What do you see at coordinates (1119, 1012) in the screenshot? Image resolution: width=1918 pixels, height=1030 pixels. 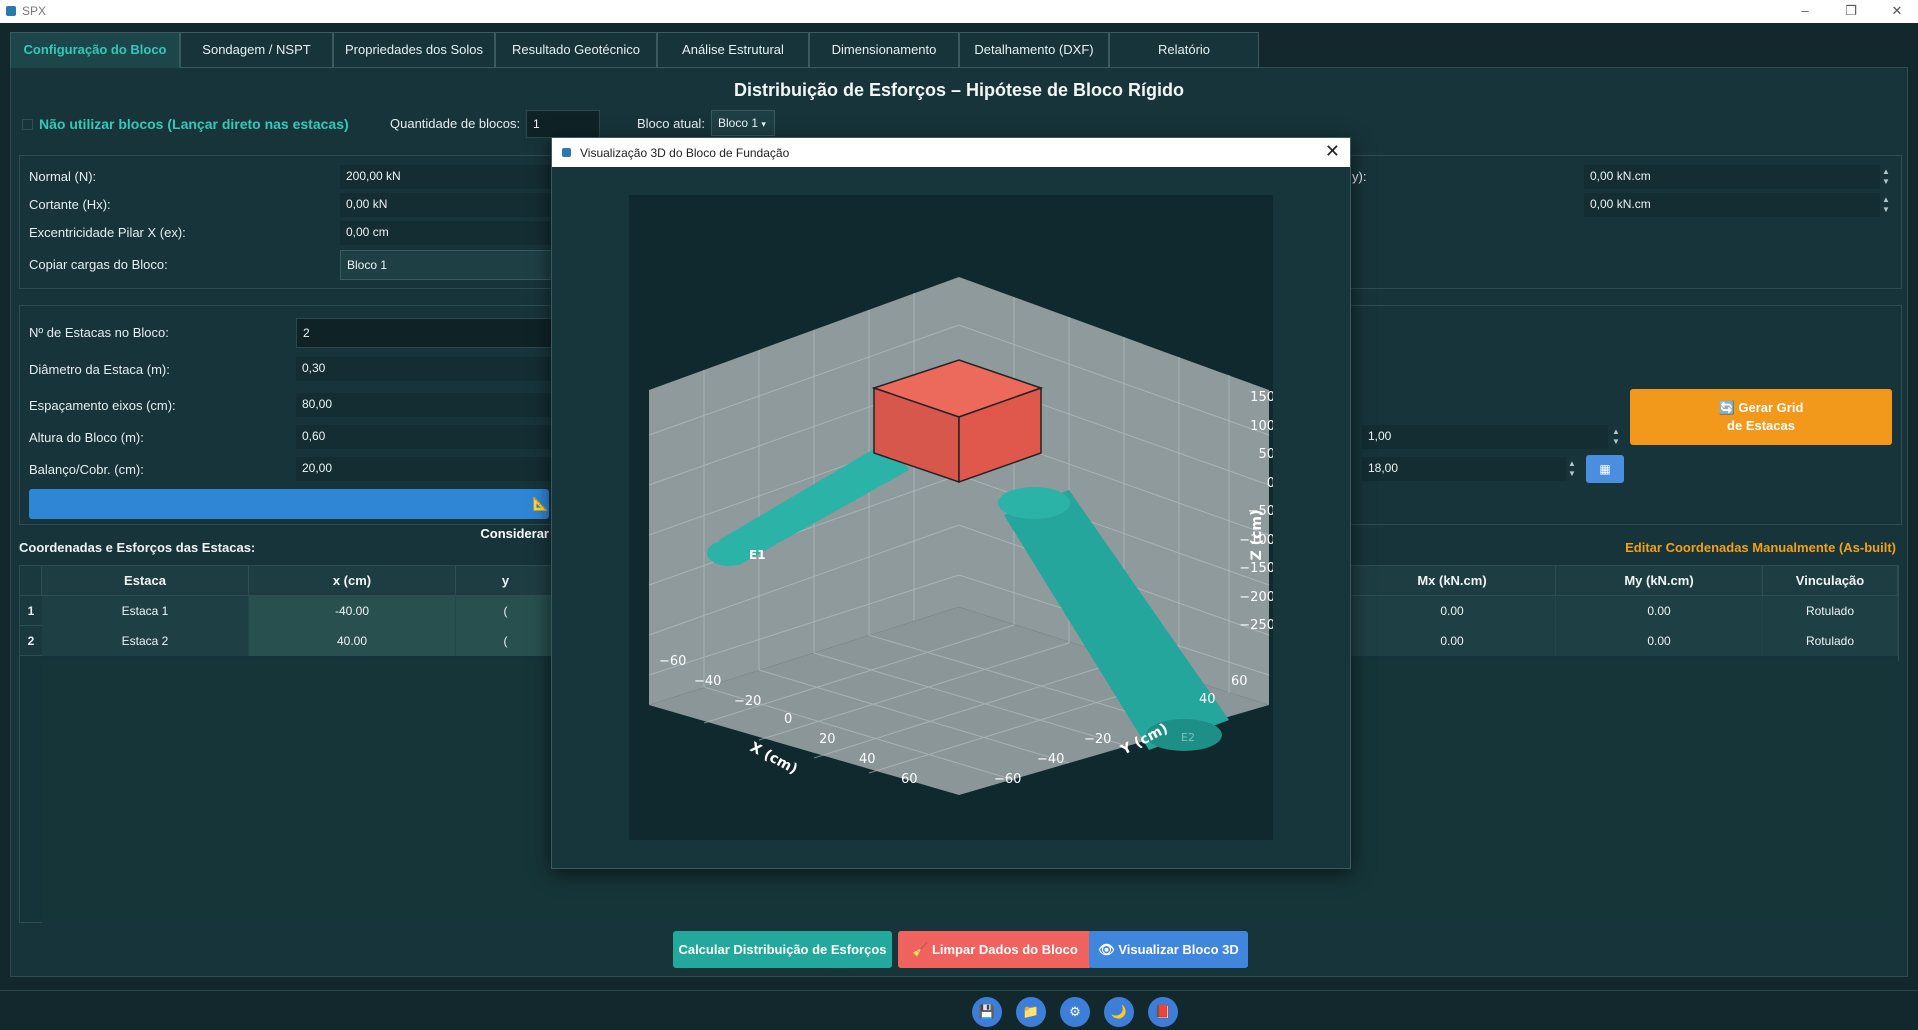 I see `moon-icon: 🌙` at bounding box center [1119, 1012].